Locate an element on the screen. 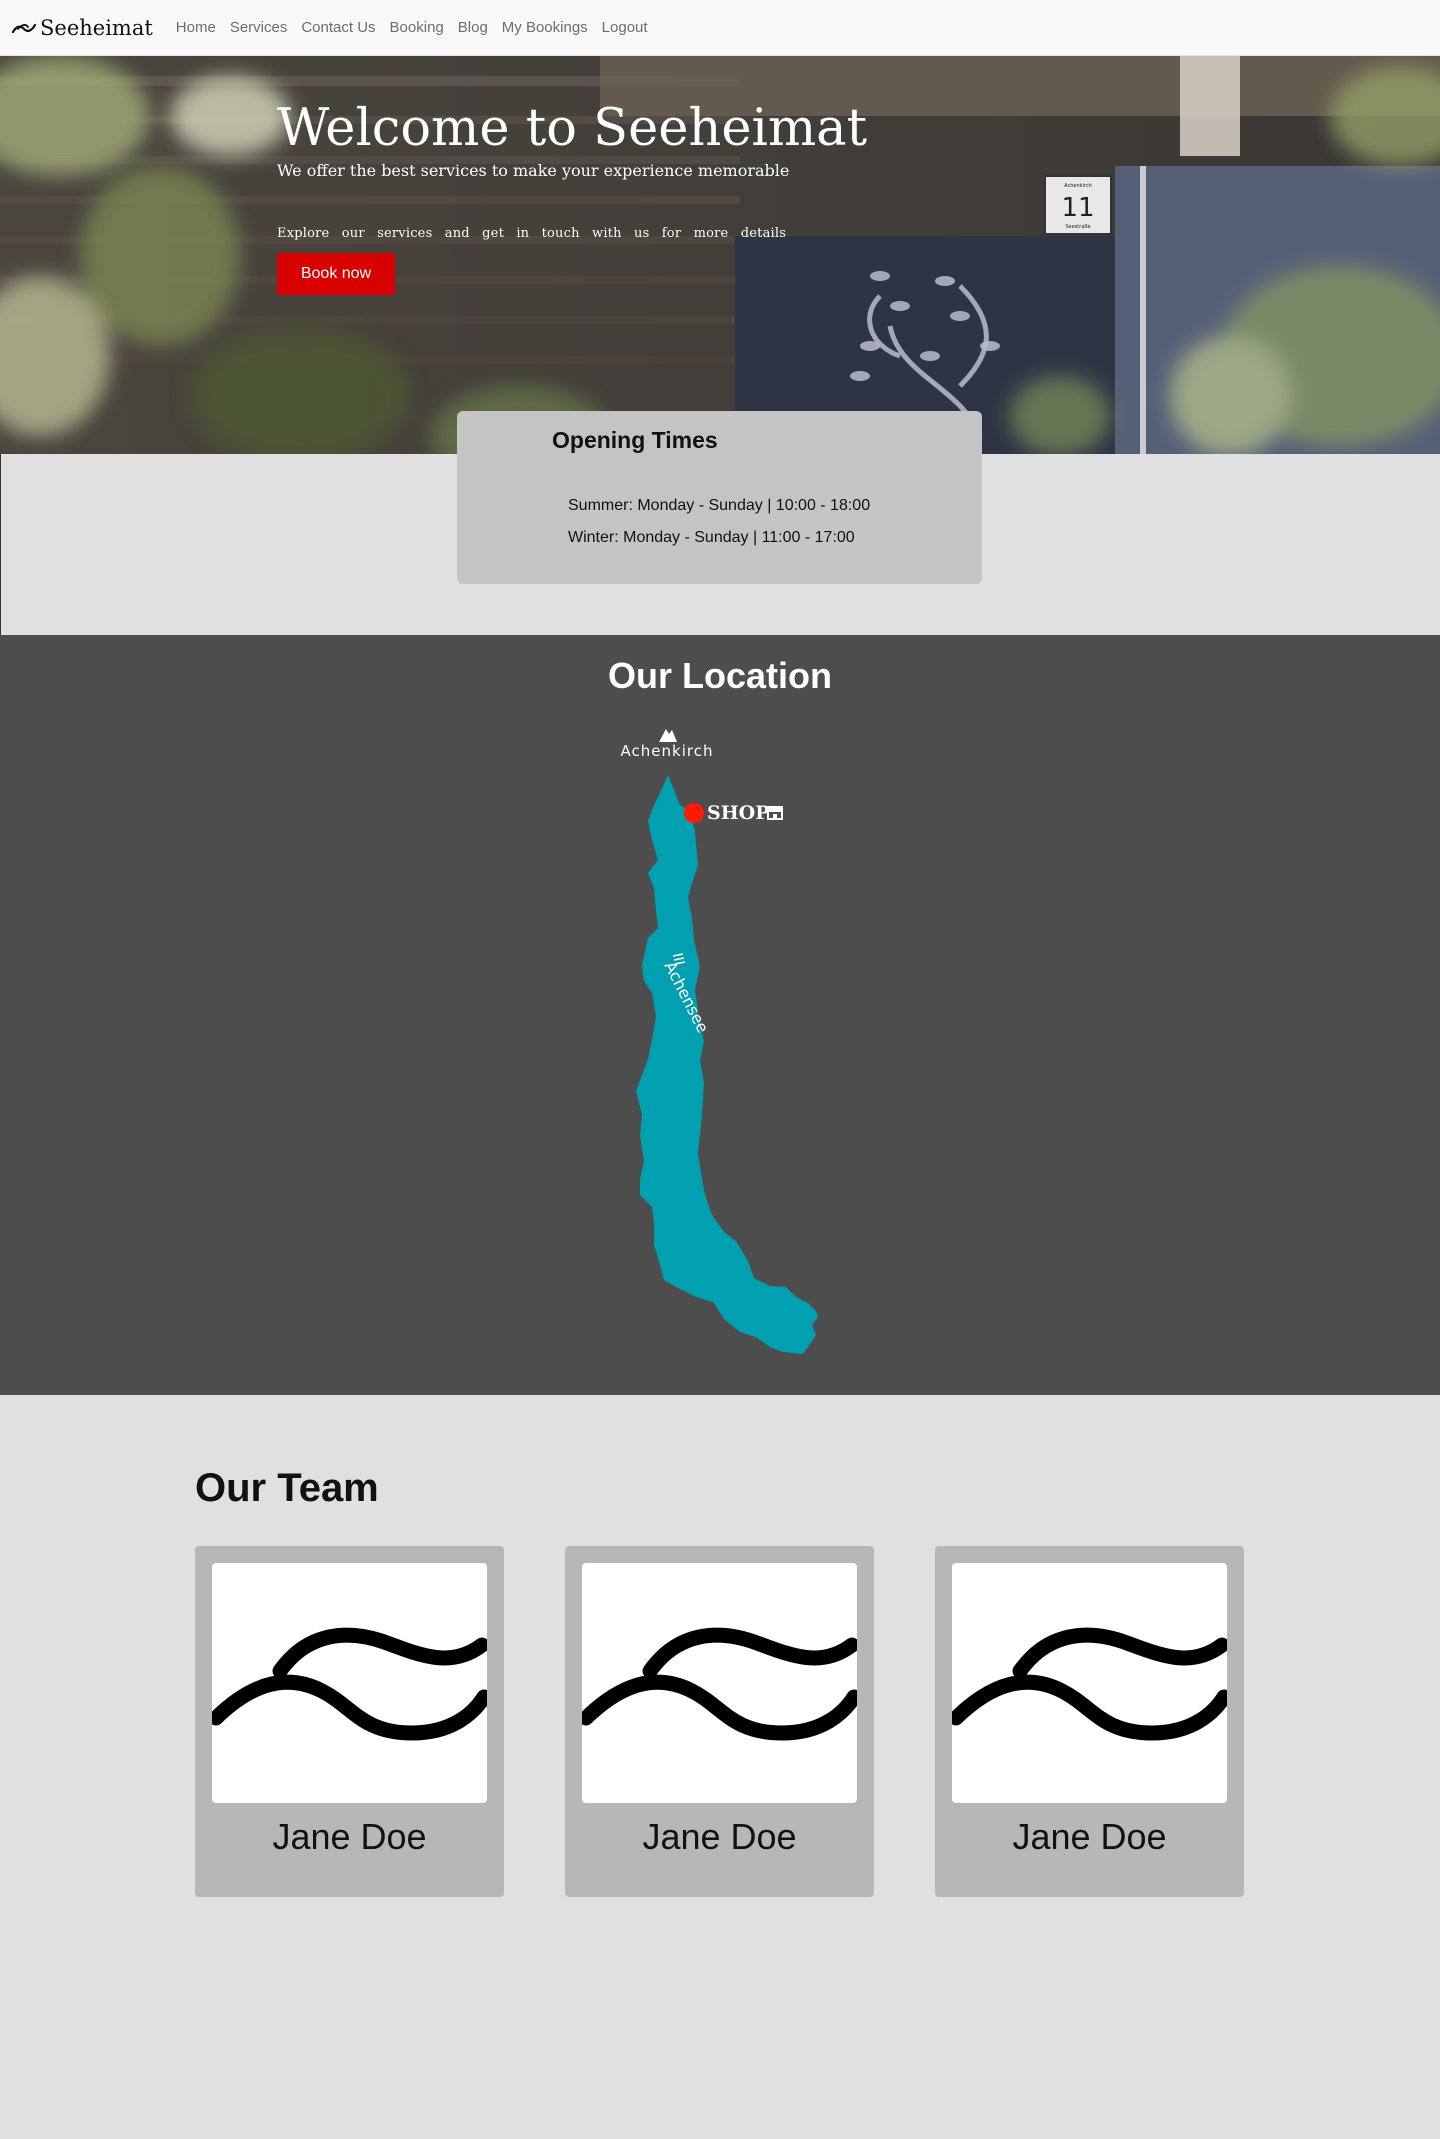 The width and height of the screenshot is (1440, 2139). summer-hours: Summer: Monday - Sunday | 10:00 - 18:00 is located at coordinates (719, 505).